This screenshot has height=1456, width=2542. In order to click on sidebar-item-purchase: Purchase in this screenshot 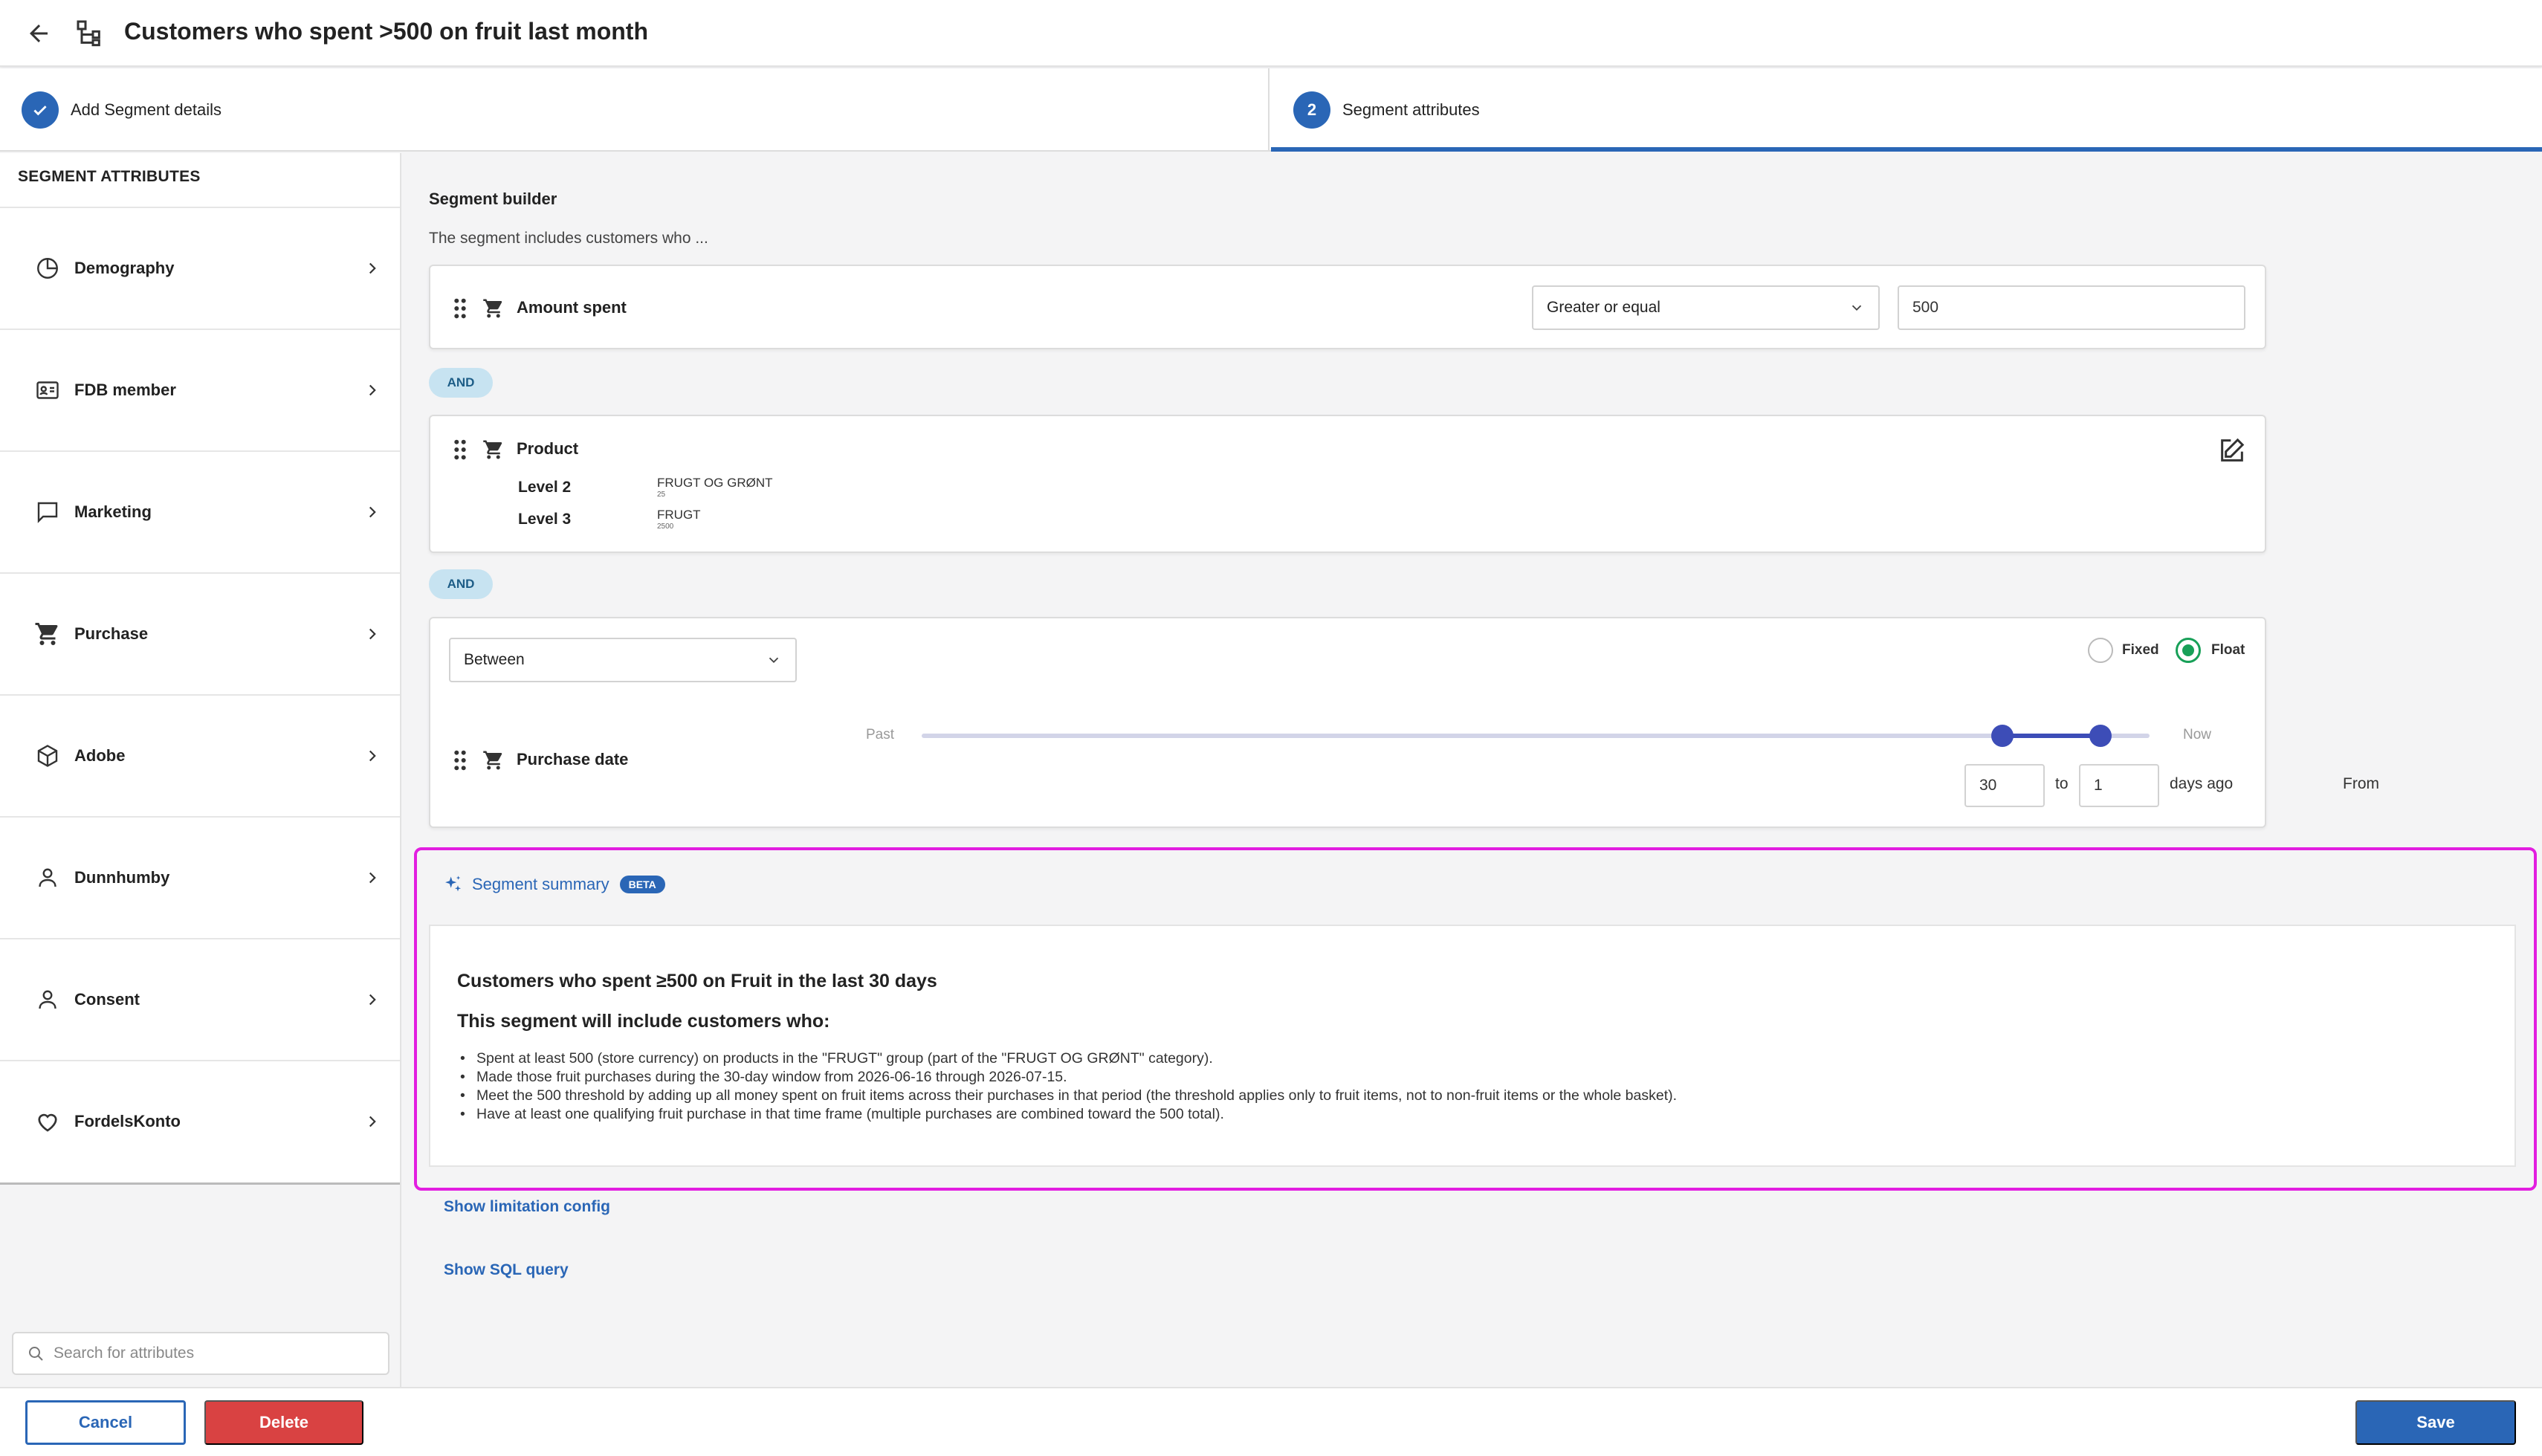, I will do `click(200, 633)`.